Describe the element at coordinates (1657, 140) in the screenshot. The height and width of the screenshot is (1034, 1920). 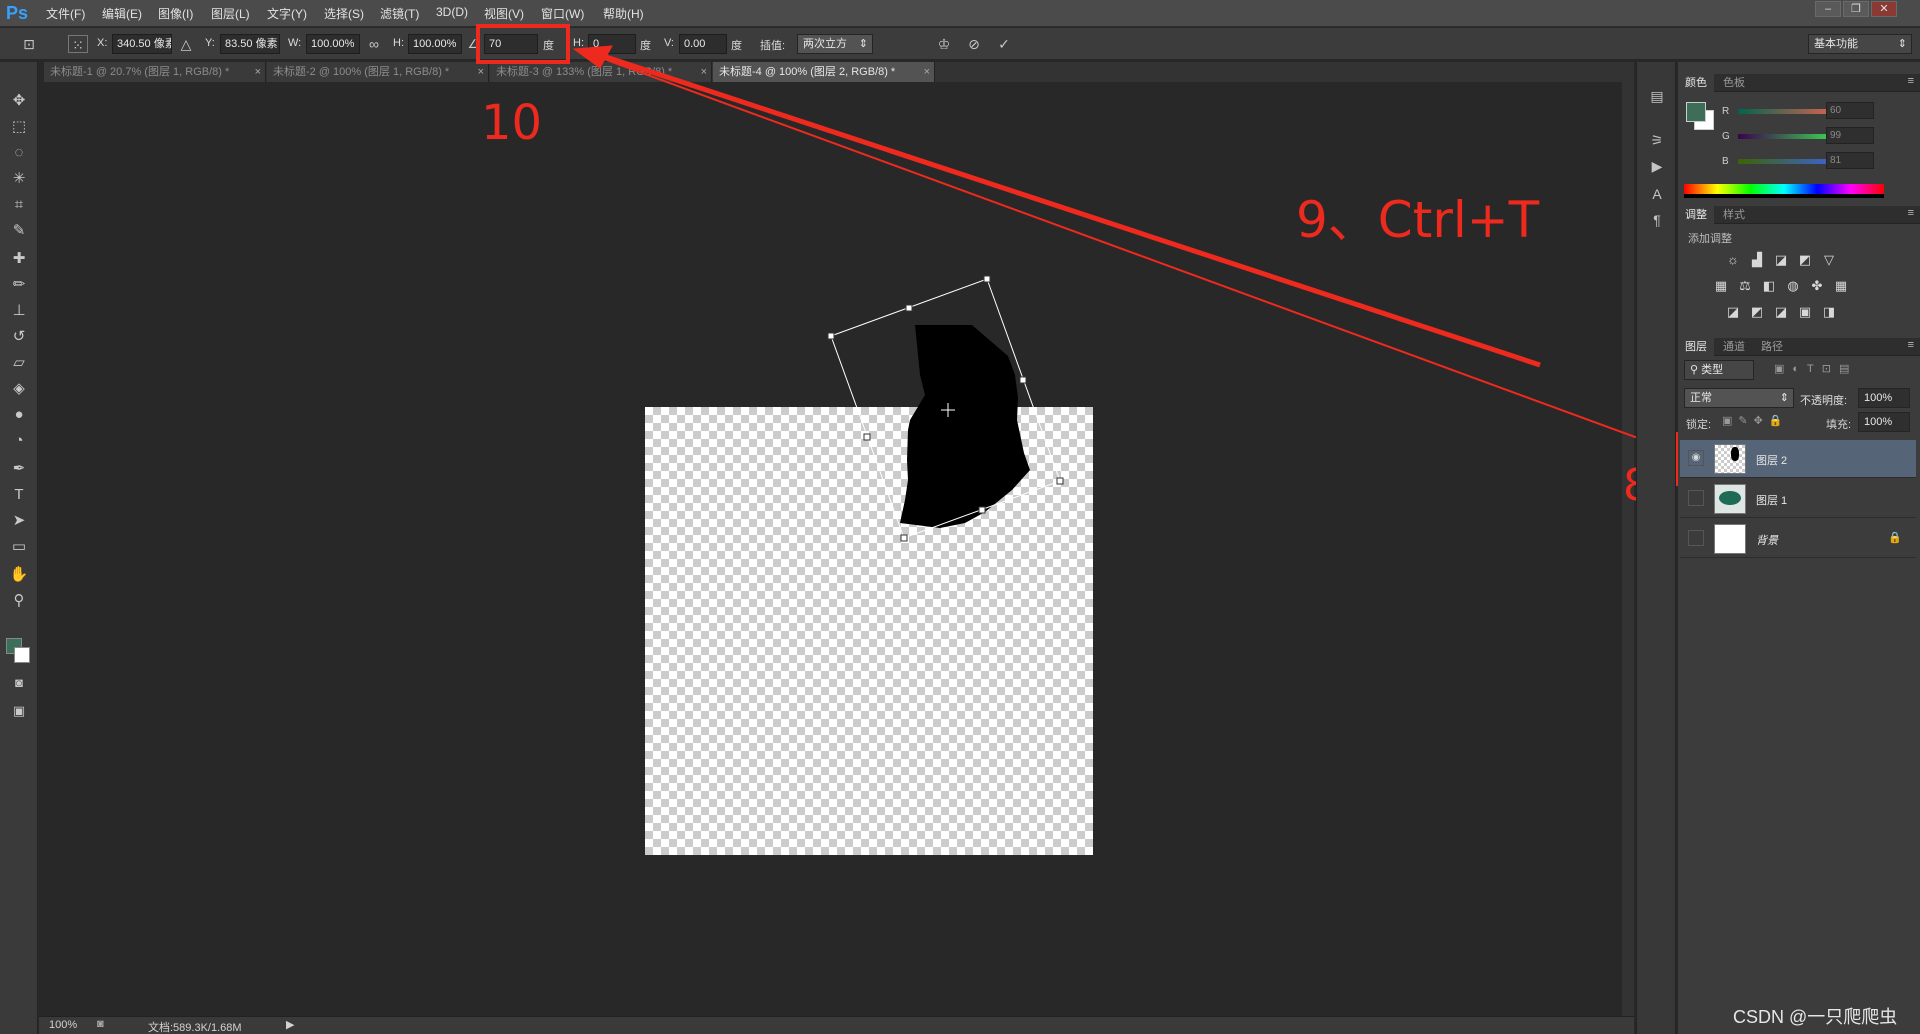
I see `brush-presets-icon: ⚞` at that location.